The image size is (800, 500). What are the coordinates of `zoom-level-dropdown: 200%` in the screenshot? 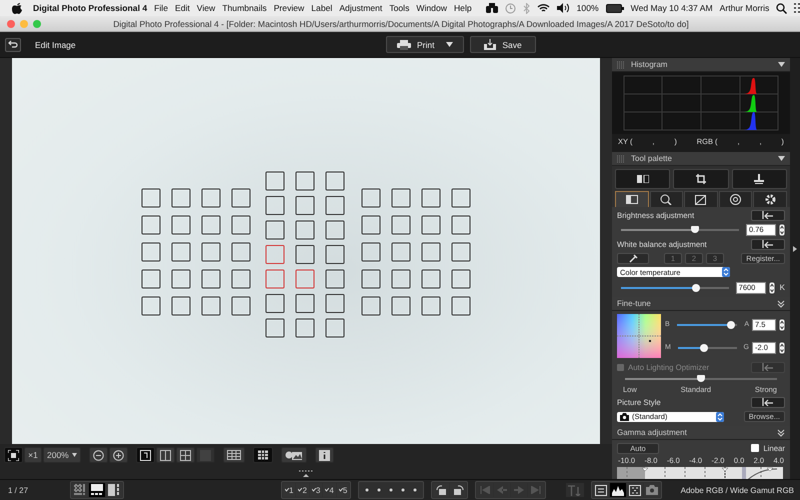 It's located at (62, 455).